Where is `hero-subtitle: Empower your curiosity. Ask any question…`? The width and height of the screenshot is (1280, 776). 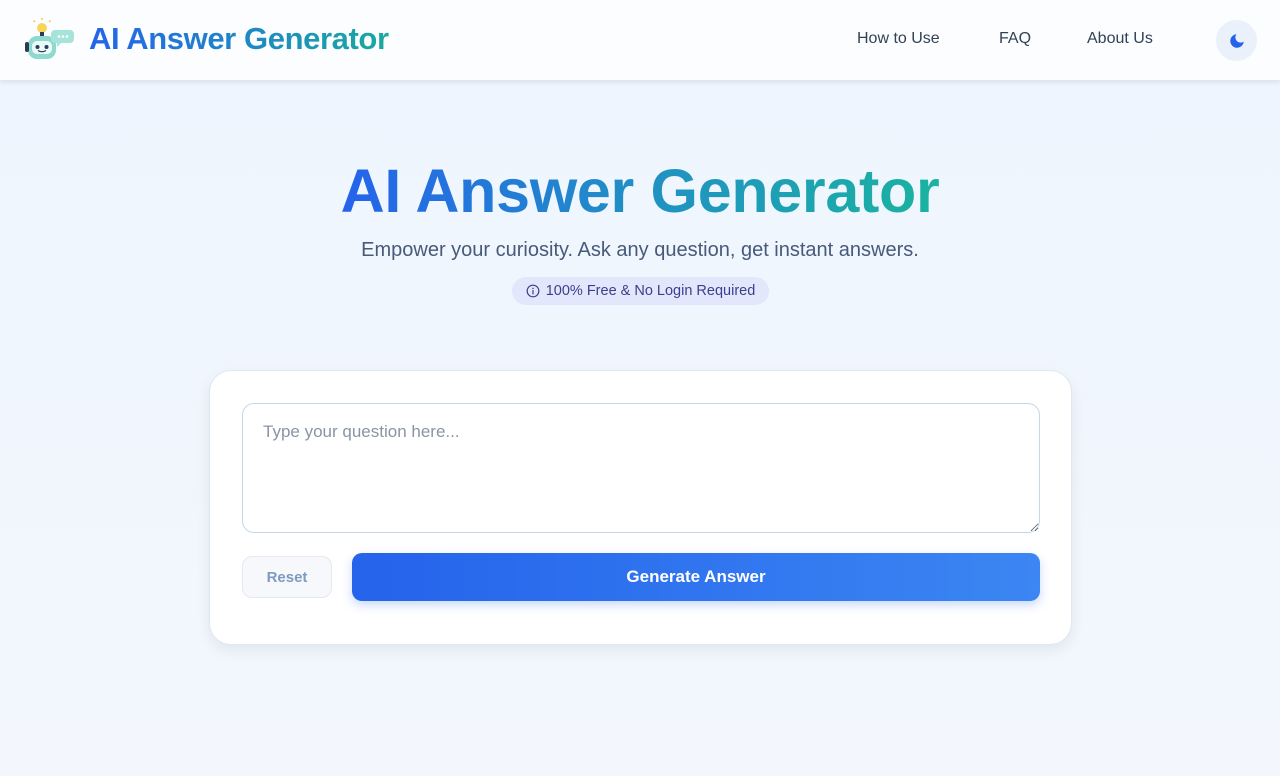
hero-subtitle: Empower your curiosity. Ask any question… is located at coordinates (640, 250).